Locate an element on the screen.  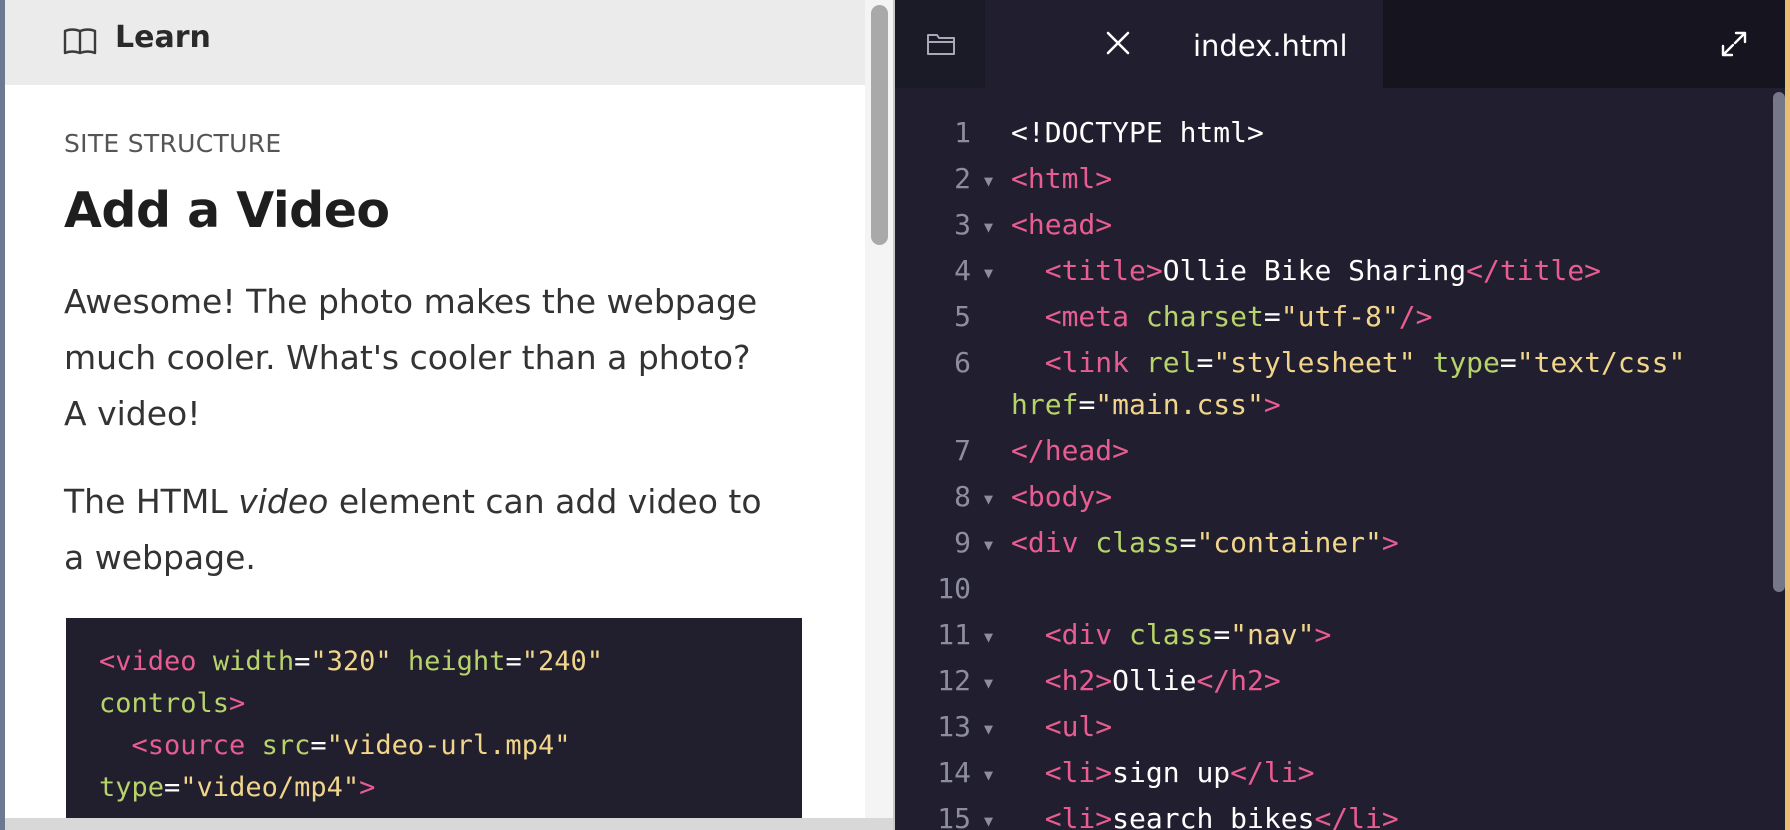
emphasis-text: video is located at coordinates (283, 501).